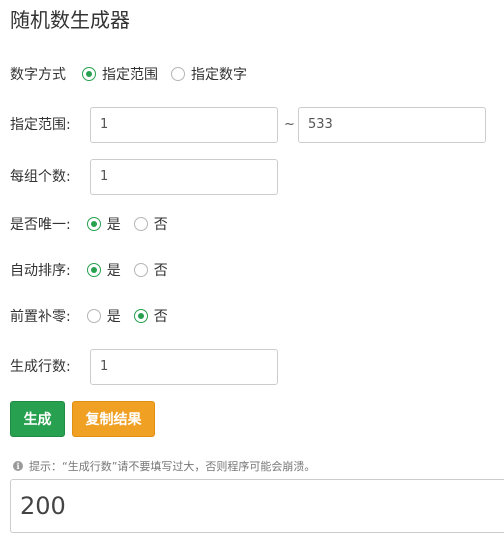  I want to click on radio-unique-no, so click(140, 224).